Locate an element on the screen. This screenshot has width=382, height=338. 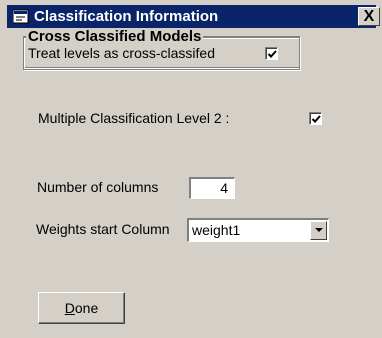
window-icon is located at coordinates (20, 16).